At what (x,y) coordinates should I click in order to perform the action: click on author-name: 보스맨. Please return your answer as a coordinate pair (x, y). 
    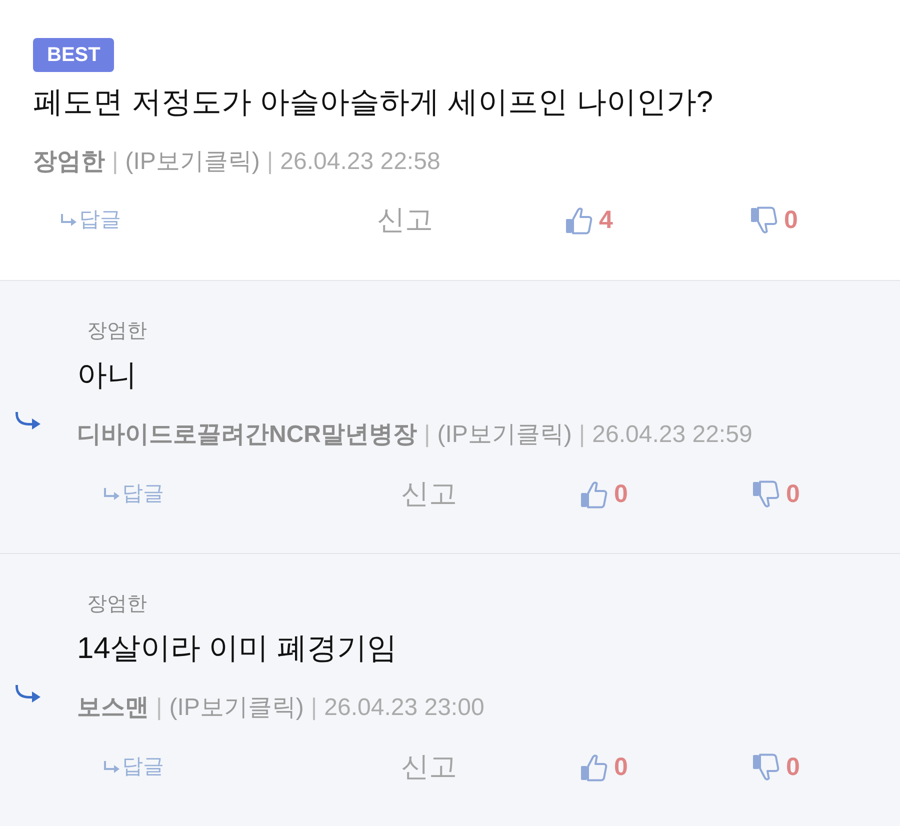
    Looking at the image, I should click on (113, 708).